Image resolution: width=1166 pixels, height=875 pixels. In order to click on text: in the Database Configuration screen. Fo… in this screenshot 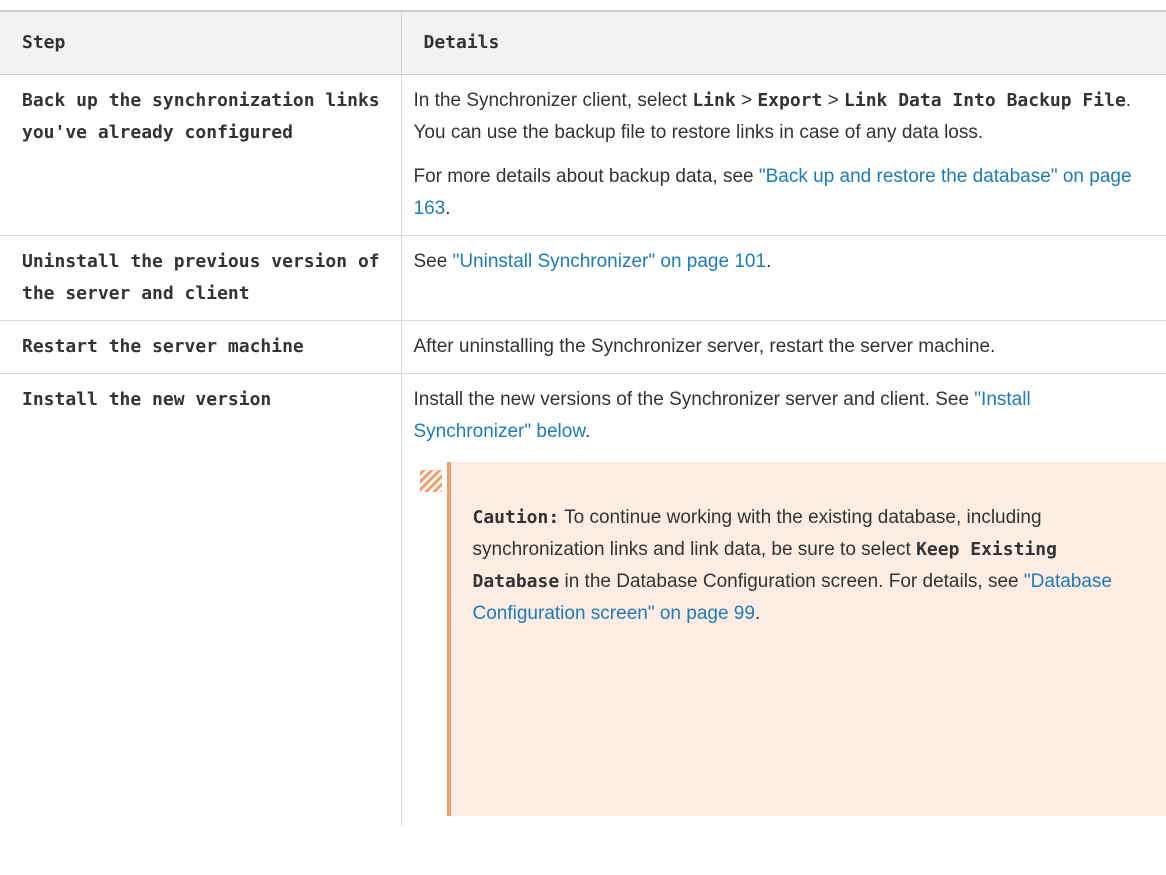, I will do `click(791, 581)`.